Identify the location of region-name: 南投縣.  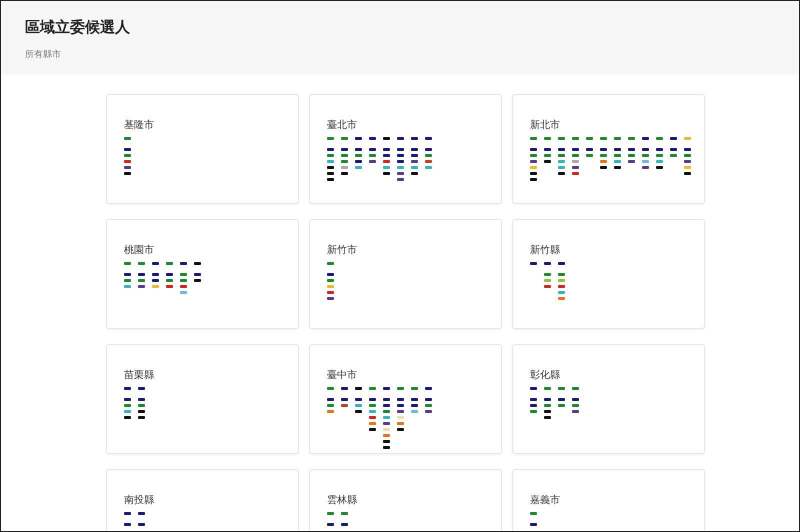
(139, 501).